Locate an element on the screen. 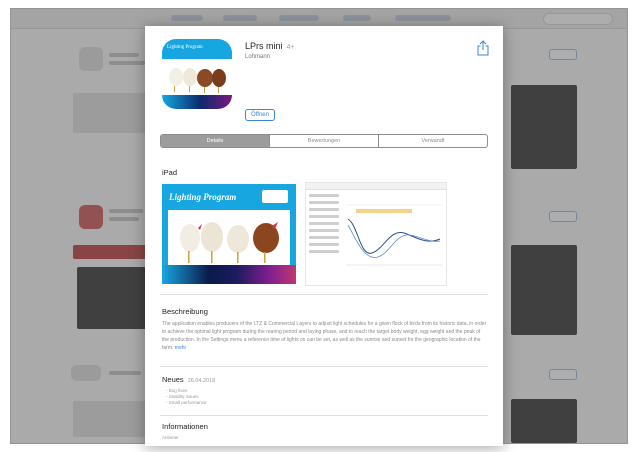 The width and height of the screenshot is (638, 452). app-title: LPrs mini 4+ is located at coordinates (270, 46).